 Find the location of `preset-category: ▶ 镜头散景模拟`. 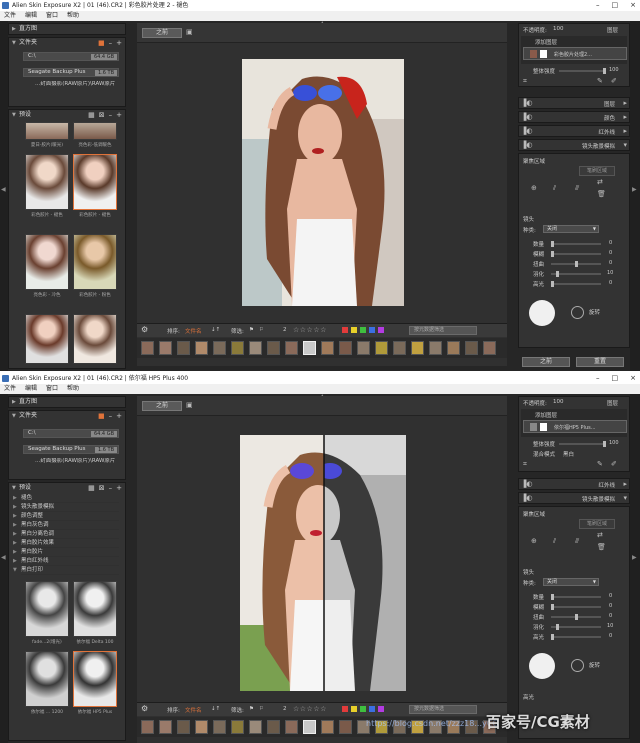

preset-category: ▶ 镜头散景模拟 is located at coordinates (66, 507).